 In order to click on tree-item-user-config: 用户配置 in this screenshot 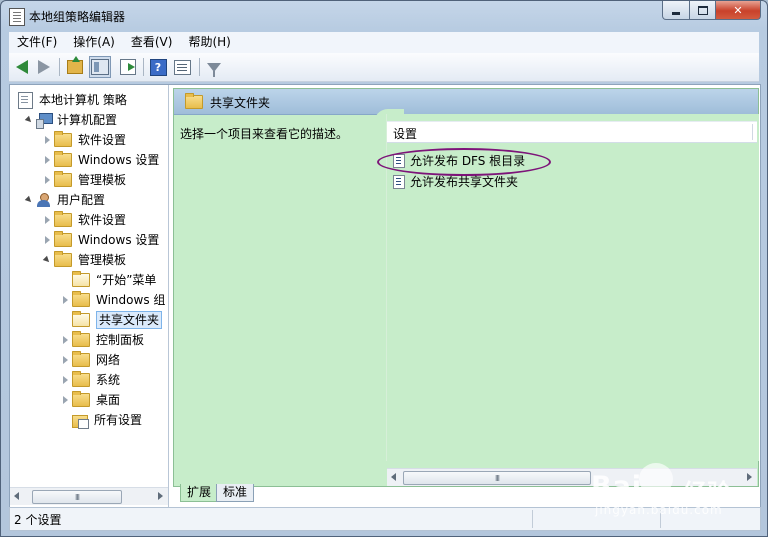, I will do `click(64, 200)`.